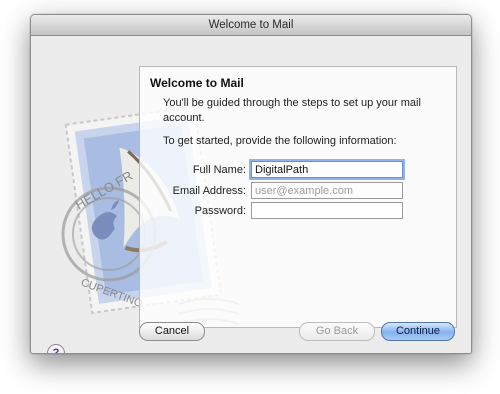 The height and width of the screenshot is (394, 500). What do you see at coordinates (56, 348) in the screenshot?
I see `help-button: ?` at bounding box center [56, 348].